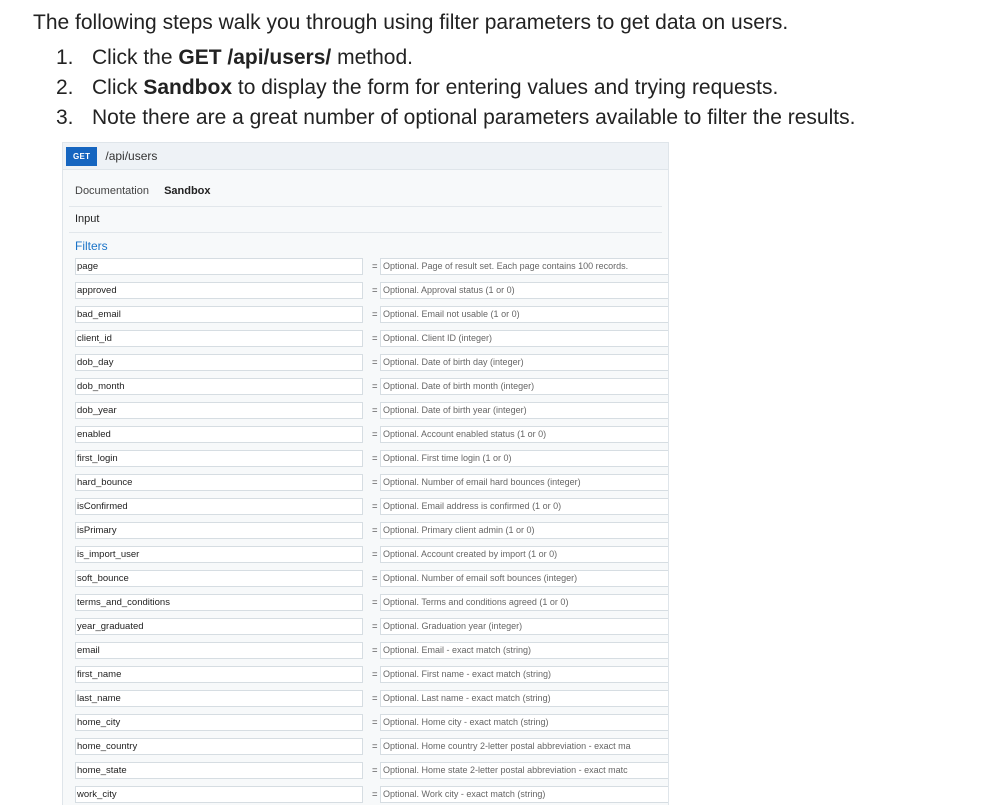  What do you see at coordinates (219, 794) in the screenshot?
I see `param-name-field: work_city` at bounding box center [219, 794].